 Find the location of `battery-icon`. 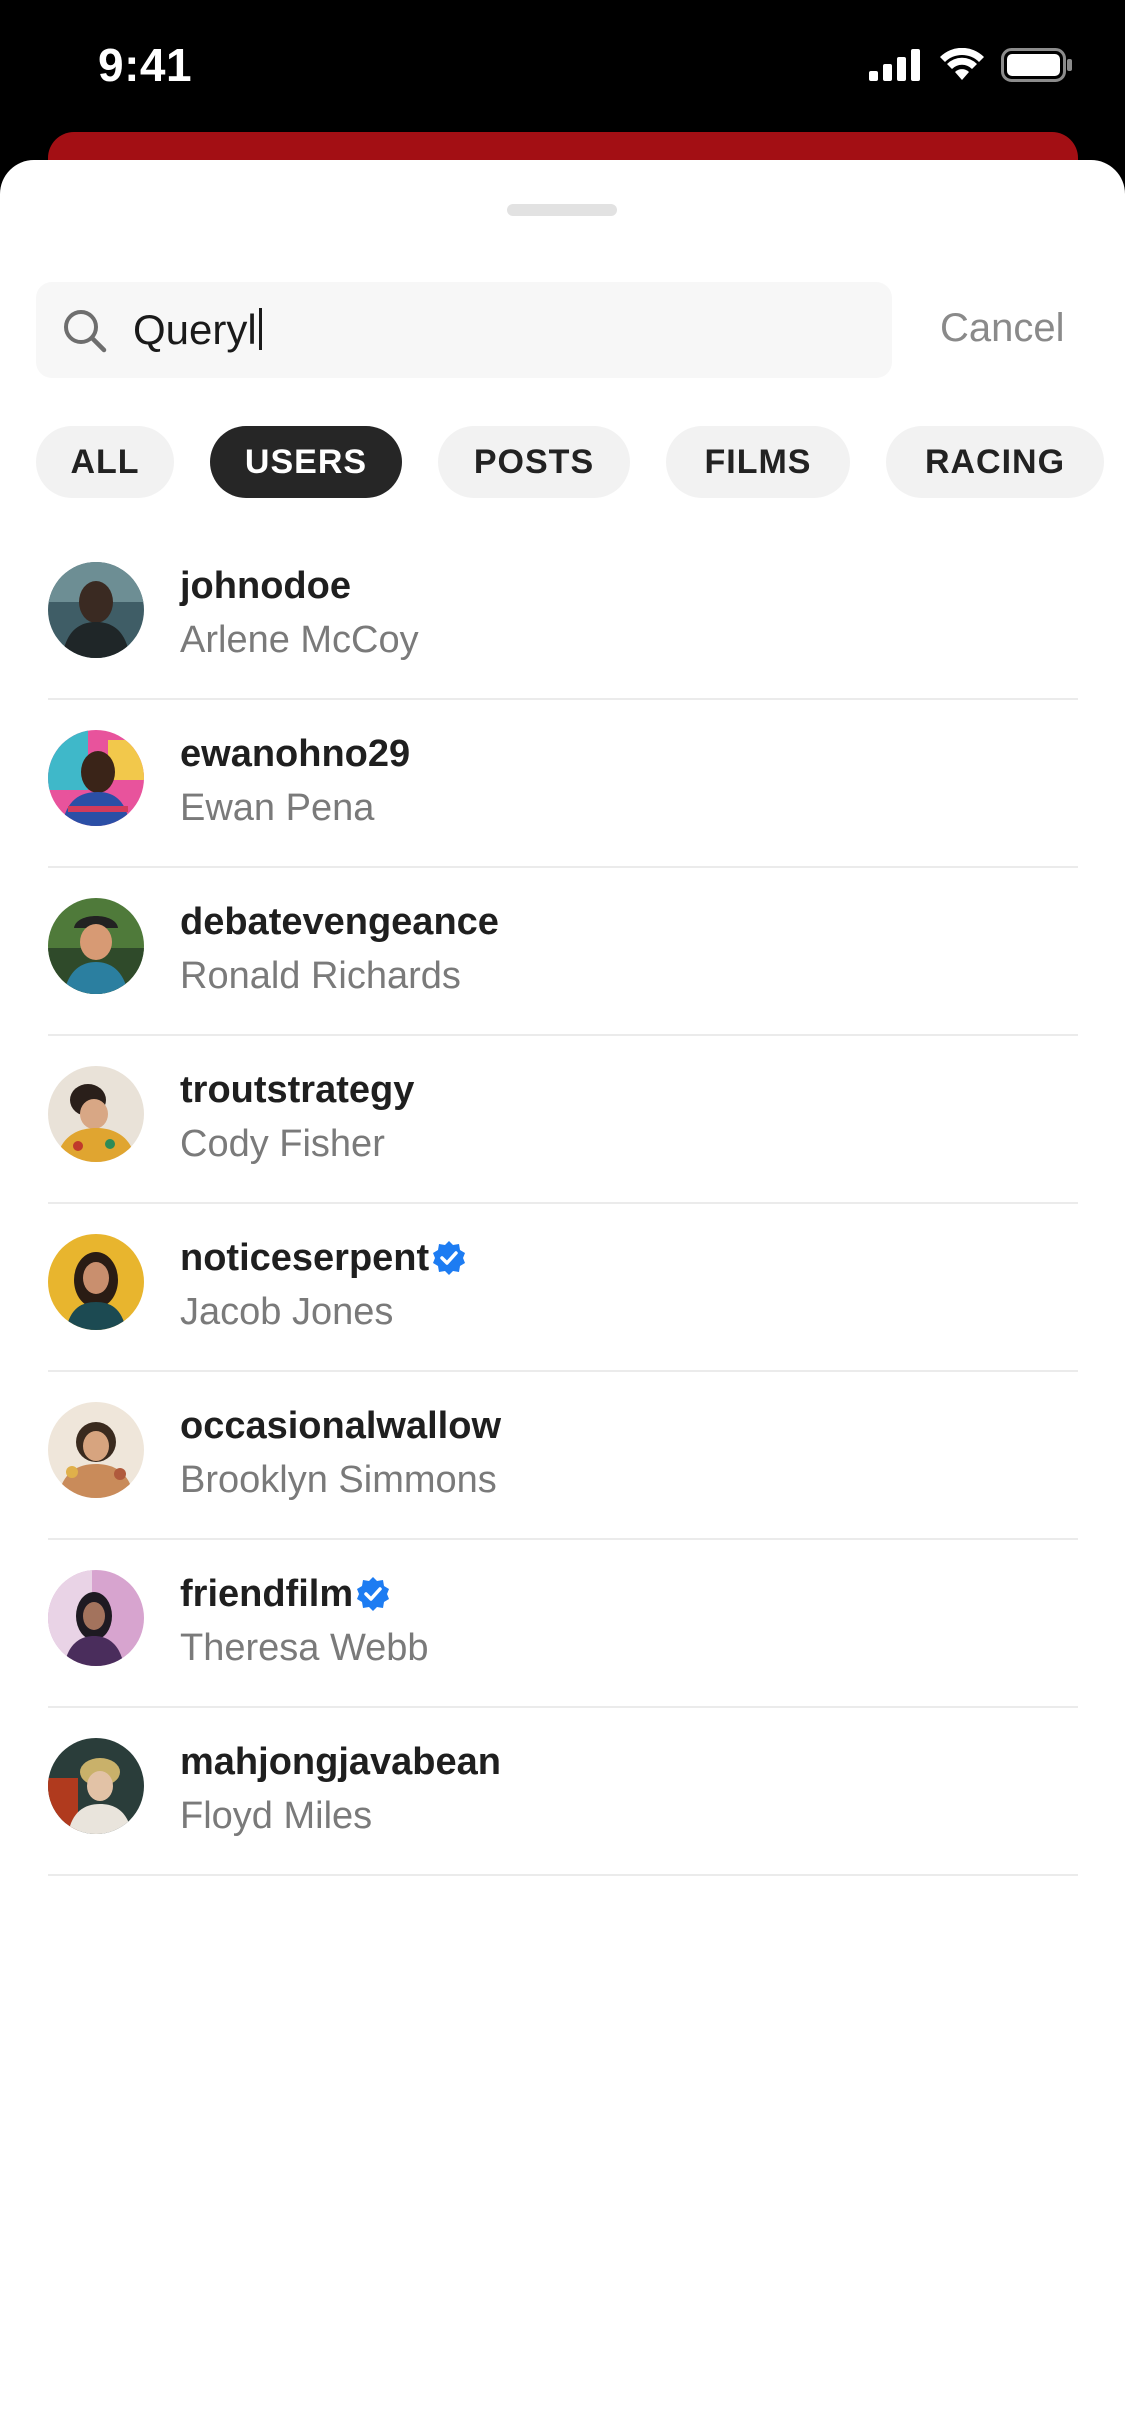

battery-icon is located at coordinates (1036, 65).